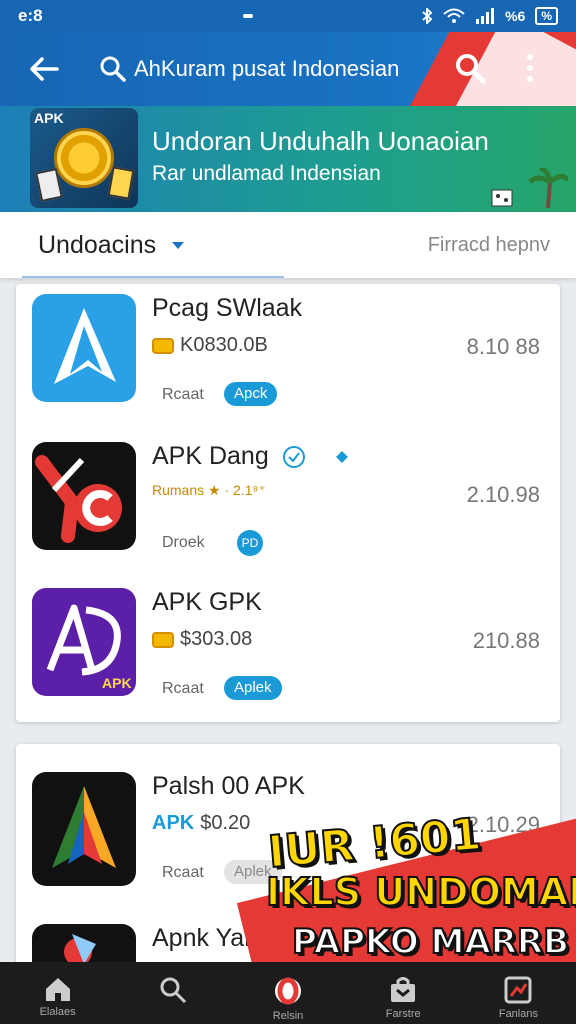 The height and width of the screenshot is (1024, 576). I want to click on app-bar: AhKuram pusat Indonesian, so click(288, 69).